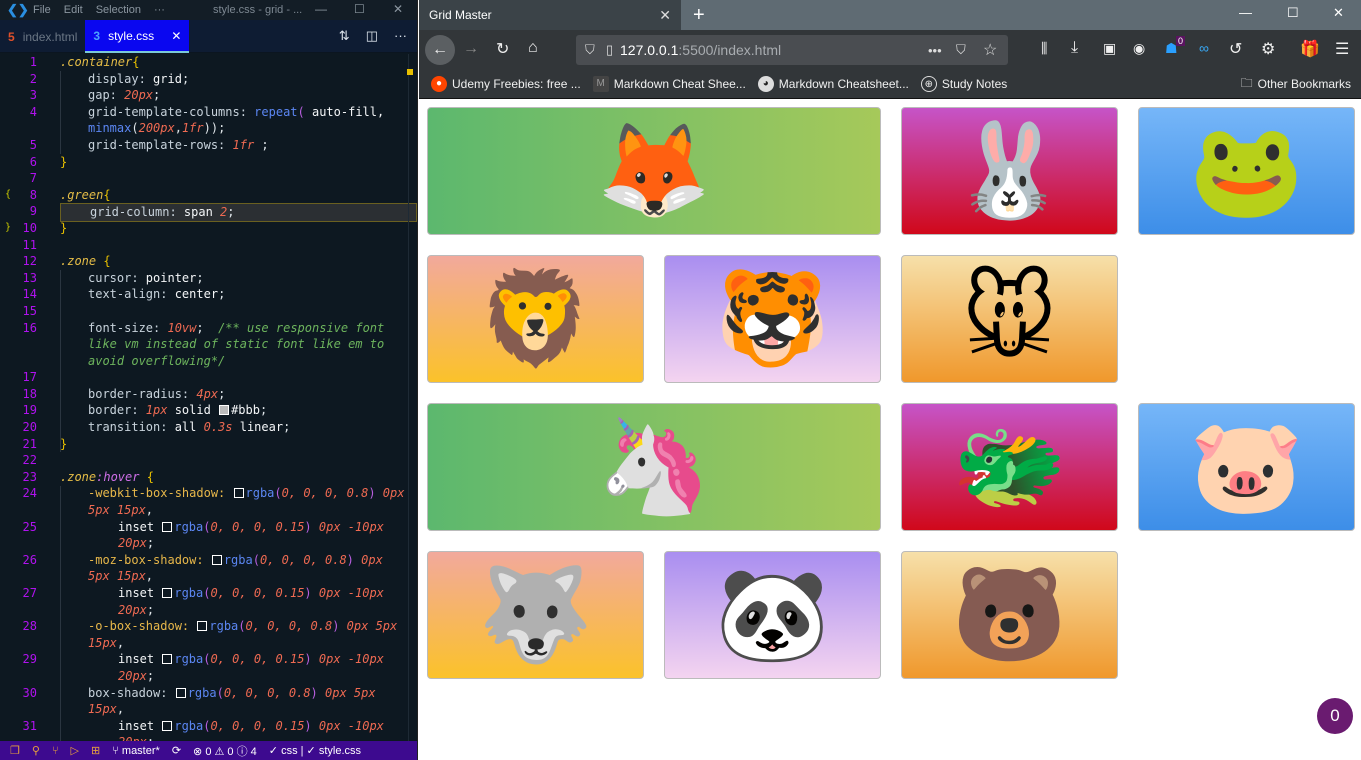 The image size is (1361, 760). I want to click on language-status: ✓ css | ✓ style.css, so click(315, 750).